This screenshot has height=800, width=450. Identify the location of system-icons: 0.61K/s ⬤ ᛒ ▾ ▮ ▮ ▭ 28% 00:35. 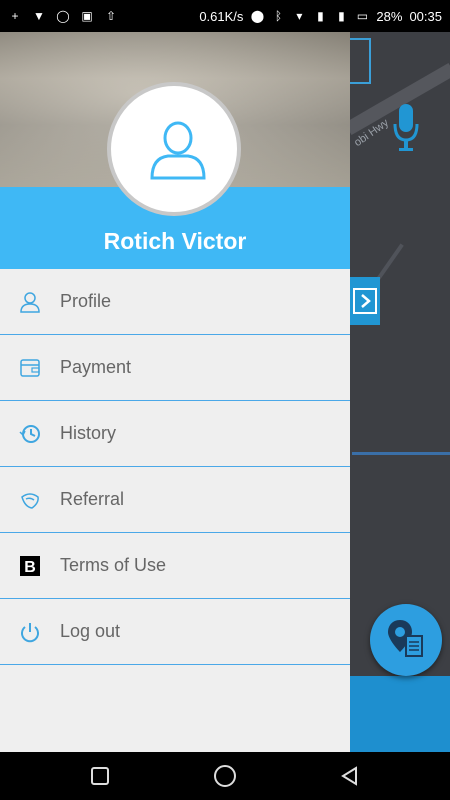
(320, 16).